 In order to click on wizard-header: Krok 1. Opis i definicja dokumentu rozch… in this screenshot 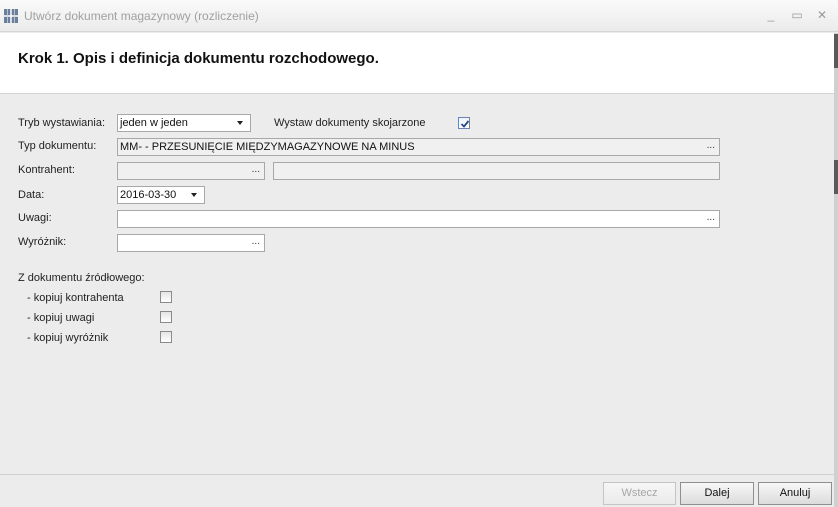, I will do `click(419, 63)`.